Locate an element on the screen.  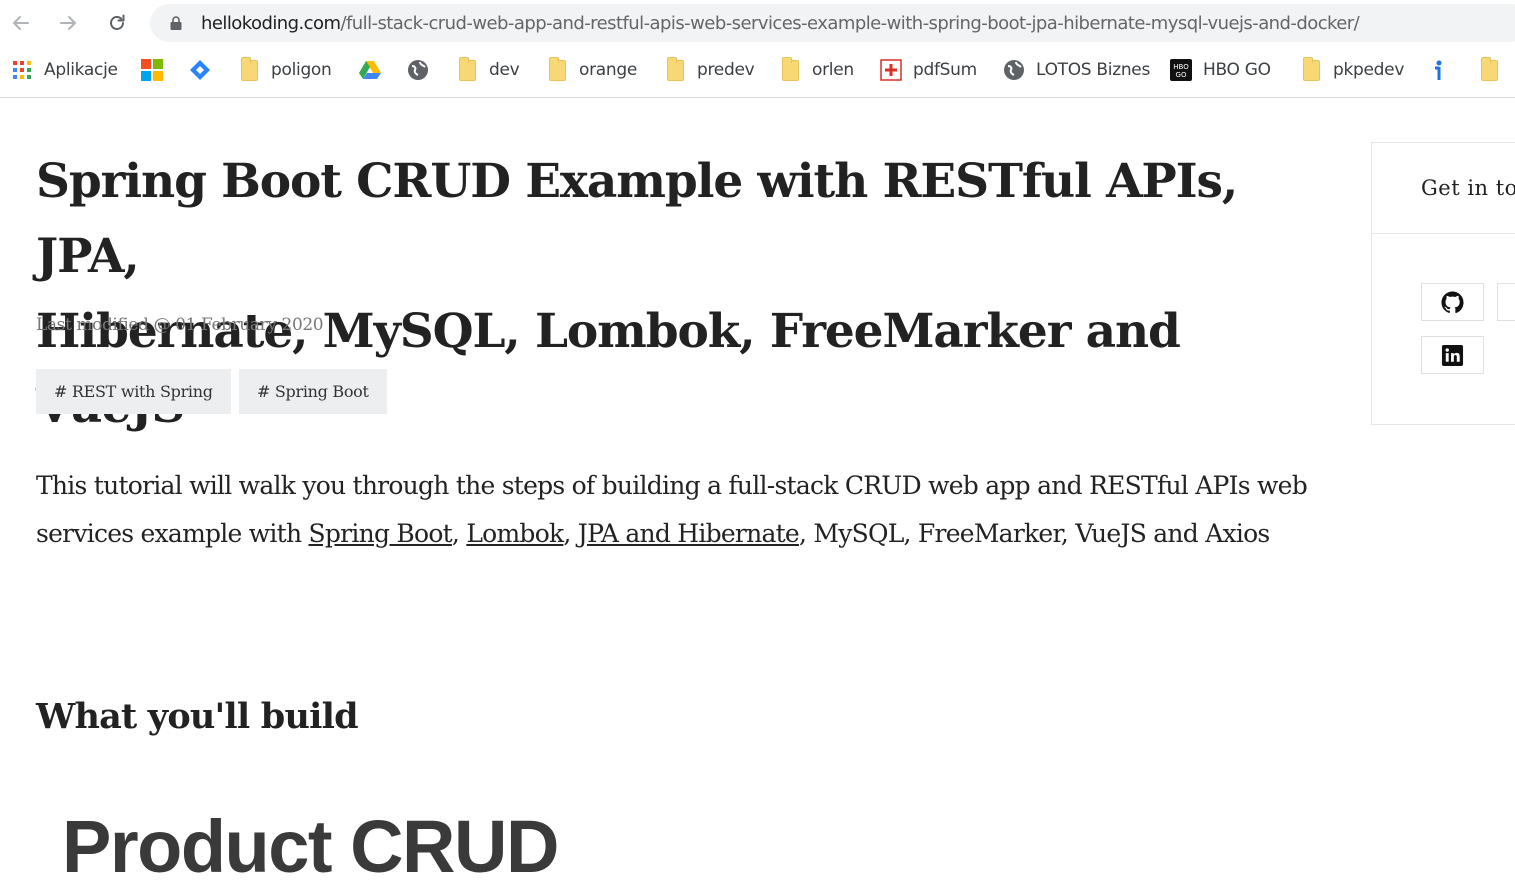
bookmark-info is located at coordinates (1439, 70).